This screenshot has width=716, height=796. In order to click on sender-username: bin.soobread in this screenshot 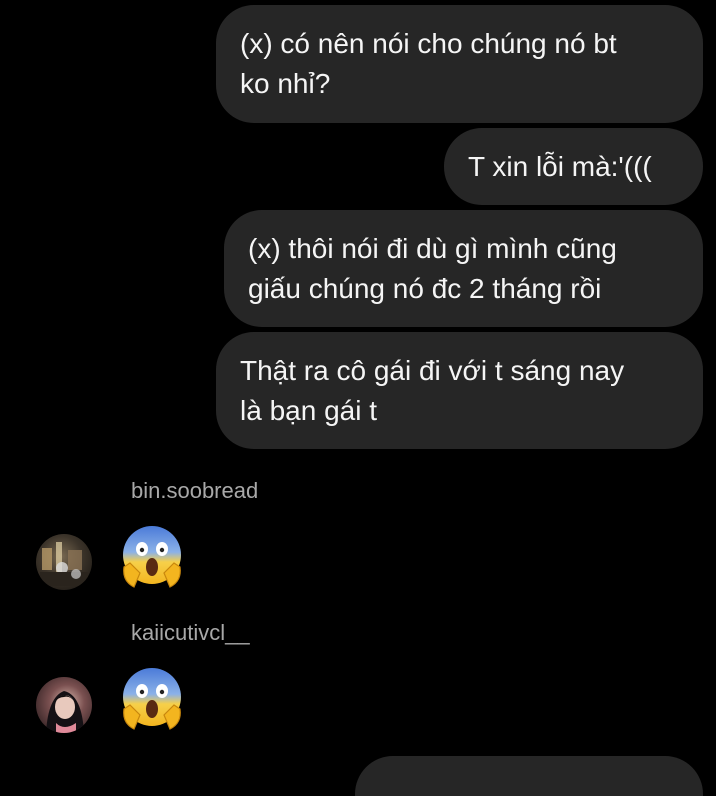, I will do `click(195, 490)`.